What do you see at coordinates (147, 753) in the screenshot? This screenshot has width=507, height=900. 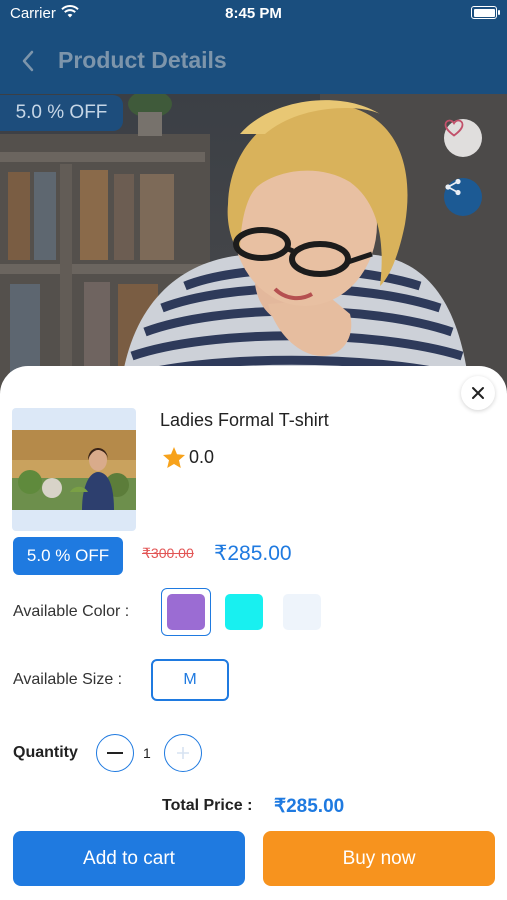 I see `quantity-value: 1` at bounding box center [147, 753].